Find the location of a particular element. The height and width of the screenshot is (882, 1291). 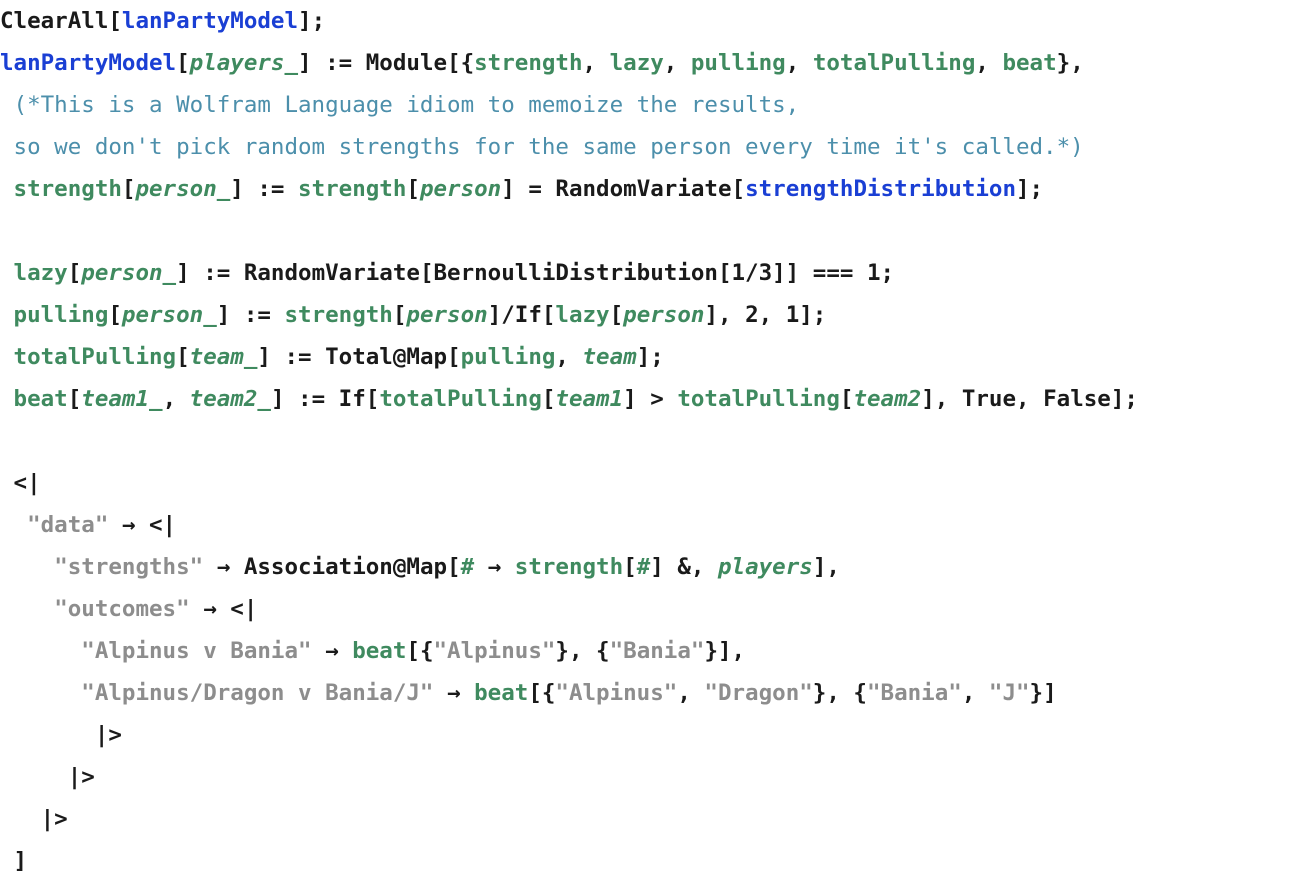

code-token-global: lanPartyModel is located at coordinates (88, 63).